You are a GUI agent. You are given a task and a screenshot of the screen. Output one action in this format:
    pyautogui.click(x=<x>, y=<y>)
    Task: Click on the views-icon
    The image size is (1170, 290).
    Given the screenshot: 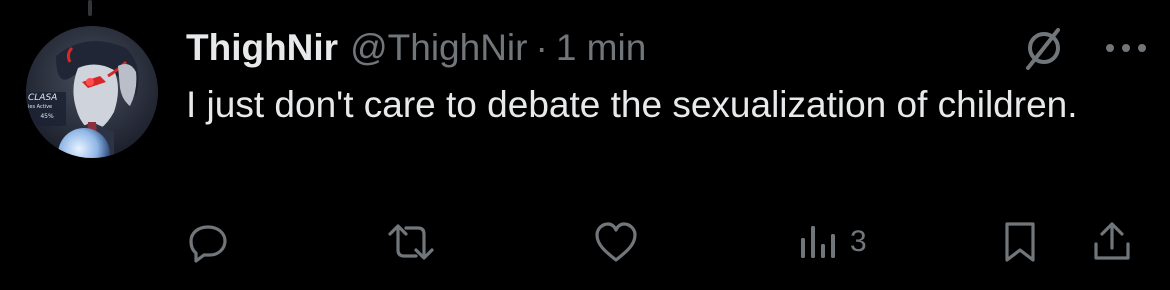 What is the action you would take?
    pyautogui.click(x=818, y=242)
    